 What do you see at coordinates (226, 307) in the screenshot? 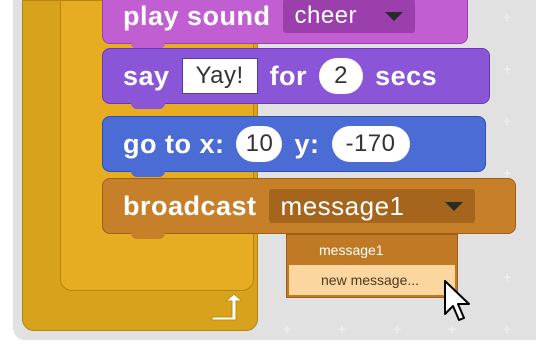
I see `loop-arrow-icon` at bounding box center [226, 307].